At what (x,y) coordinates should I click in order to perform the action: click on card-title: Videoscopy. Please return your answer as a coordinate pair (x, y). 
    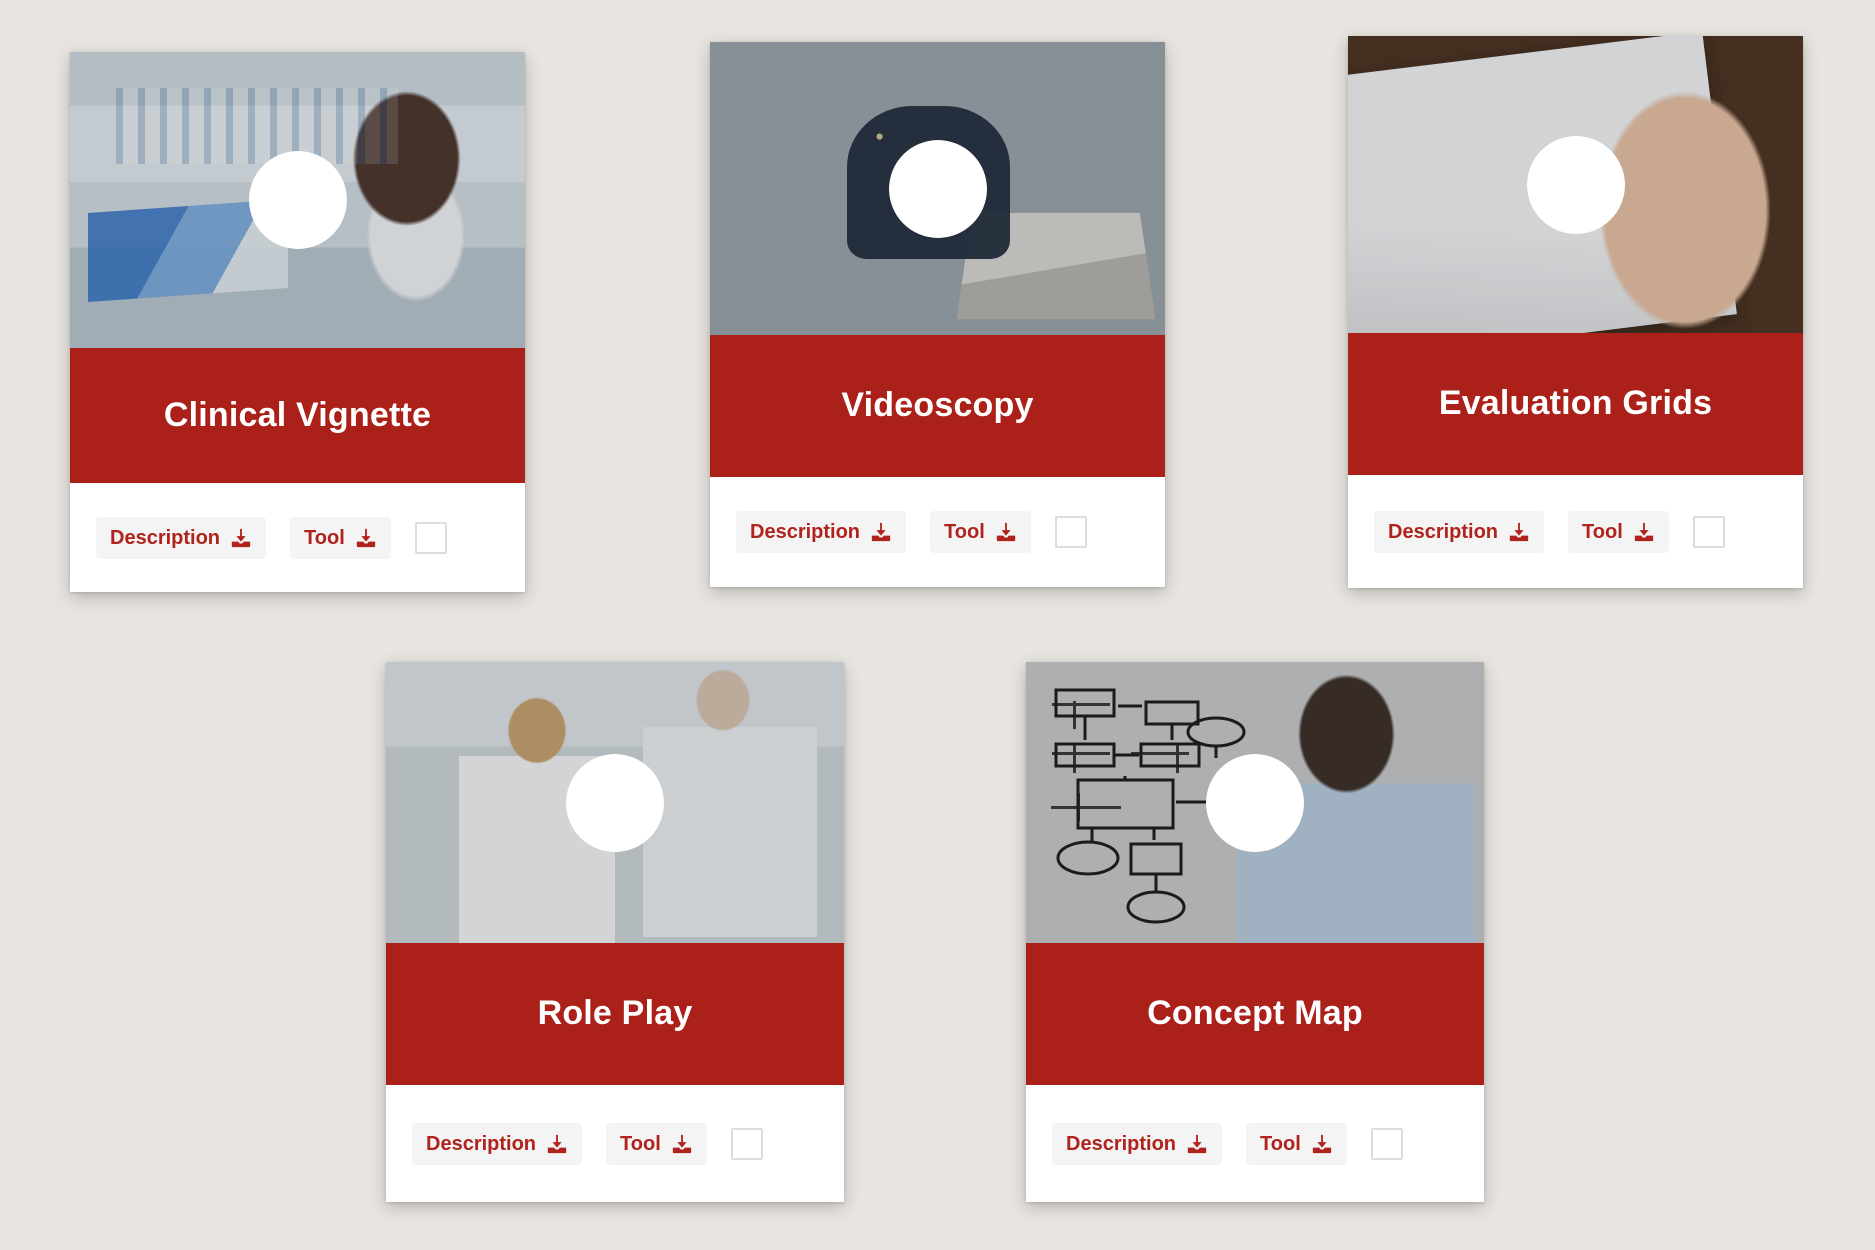
    Looking at the image, I should click on (937, 405).